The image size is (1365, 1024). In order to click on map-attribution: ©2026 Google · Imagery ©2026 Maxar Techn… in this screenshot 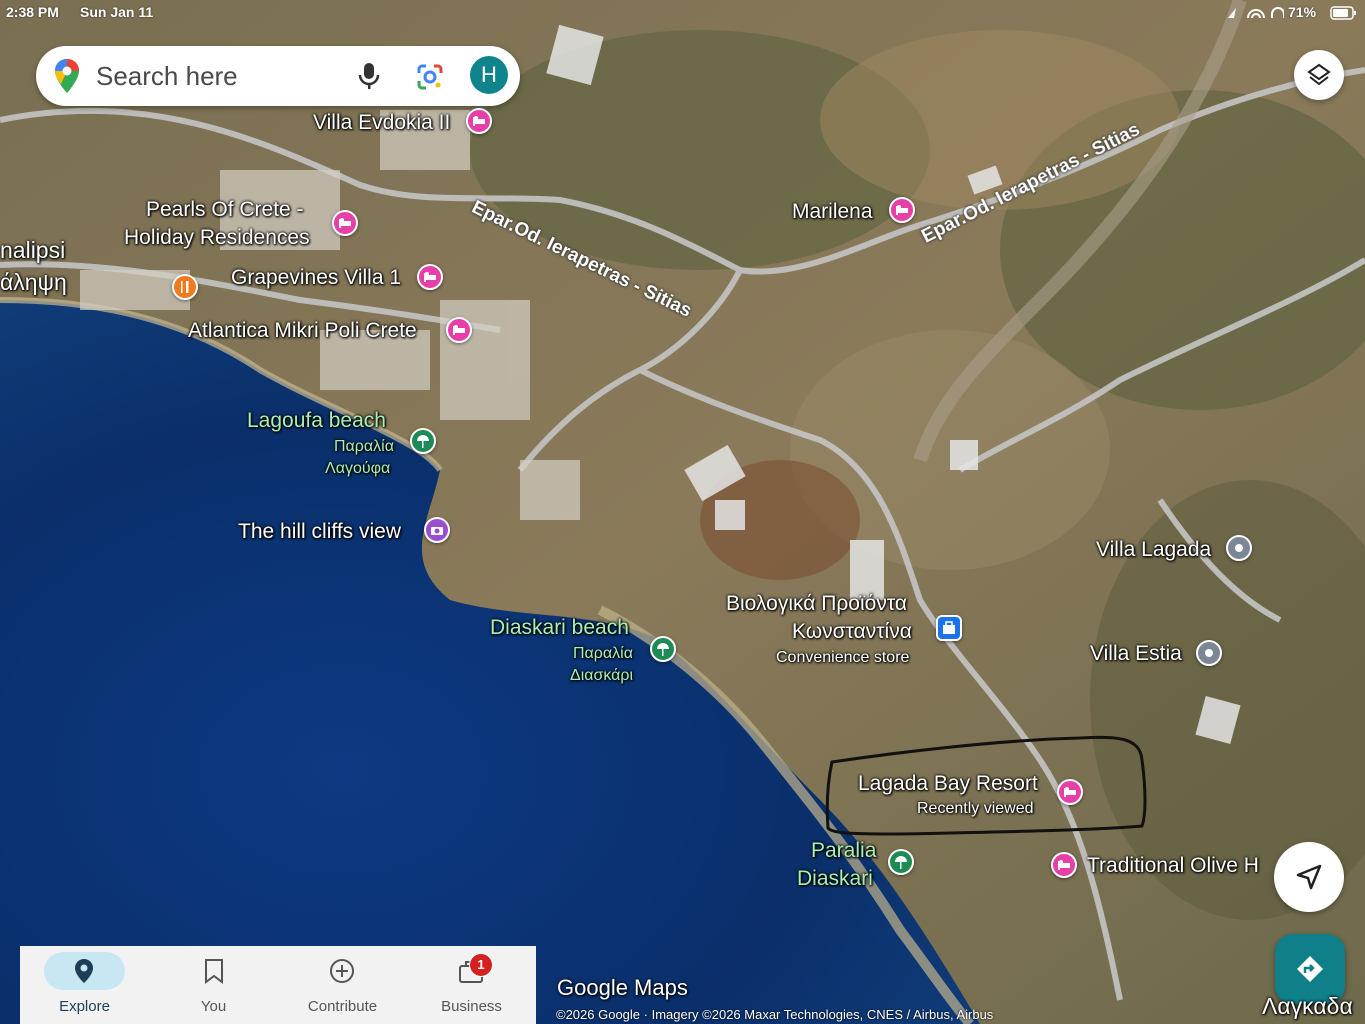, I will do `click(774, 1014)`.